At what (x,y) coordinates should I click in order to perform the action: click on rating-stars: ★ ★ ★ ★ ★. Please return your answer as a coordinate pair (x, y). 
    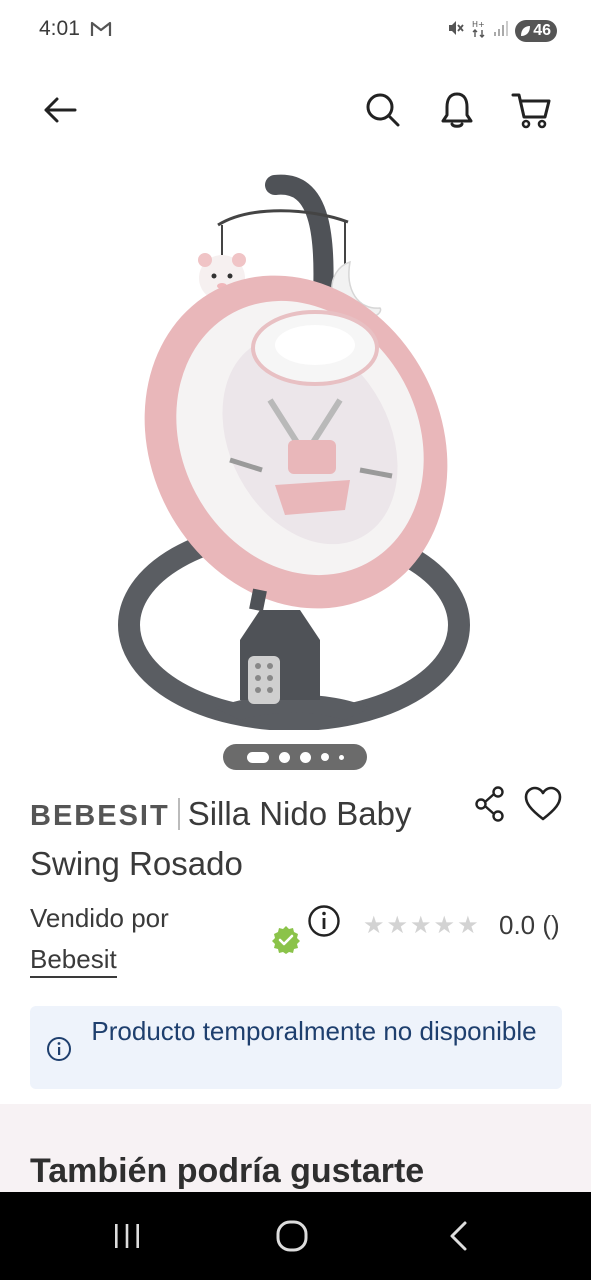
    Looking at the image, I should click on (421, 926).